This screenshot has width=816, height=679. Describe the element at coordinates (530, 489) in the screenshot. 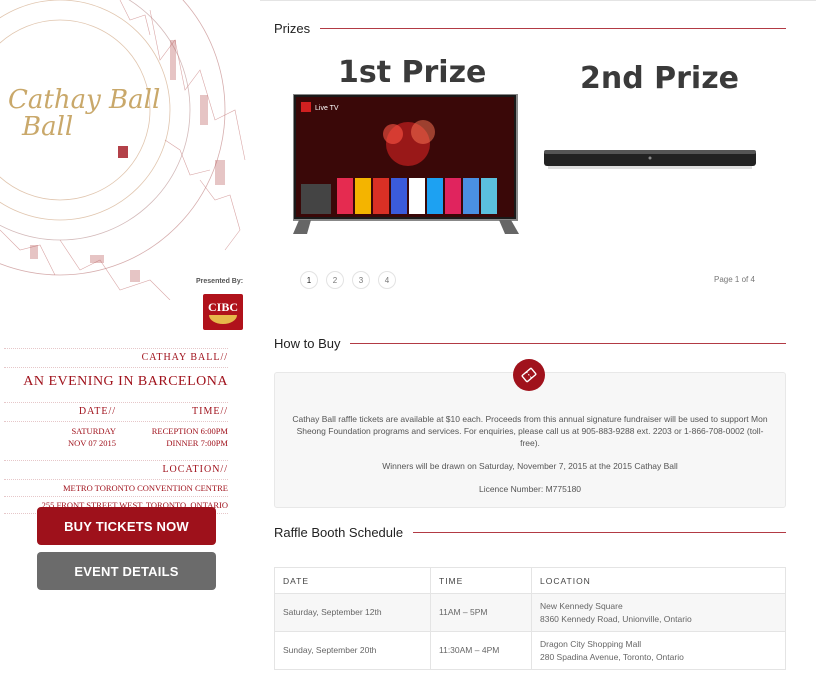

I see `licence-number: Licence Number: M775180` at that location.